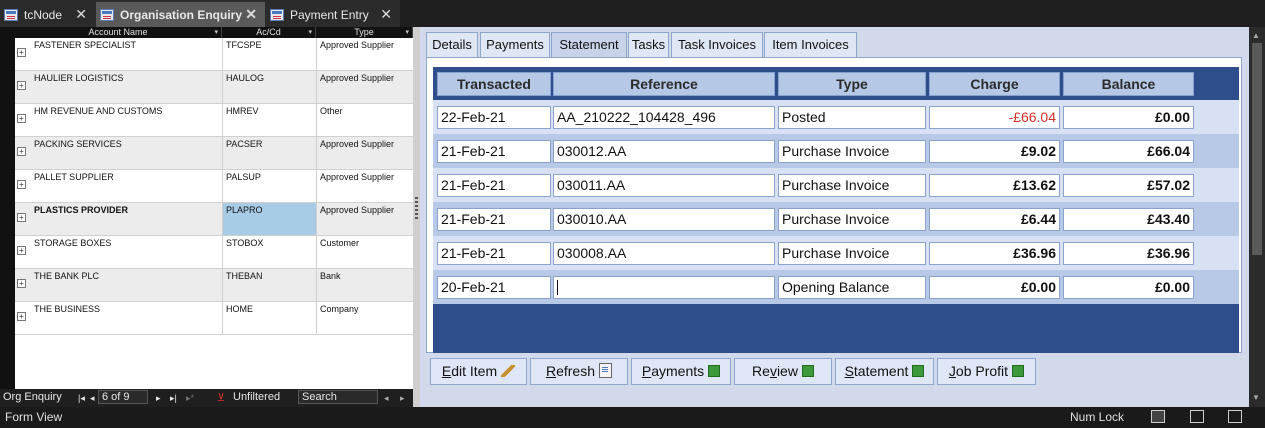 This screenshot has height=428, width=1265. Describe the element at coordinates (852, 117) in the screenshot. I see `type-cell: Posted` at that location.